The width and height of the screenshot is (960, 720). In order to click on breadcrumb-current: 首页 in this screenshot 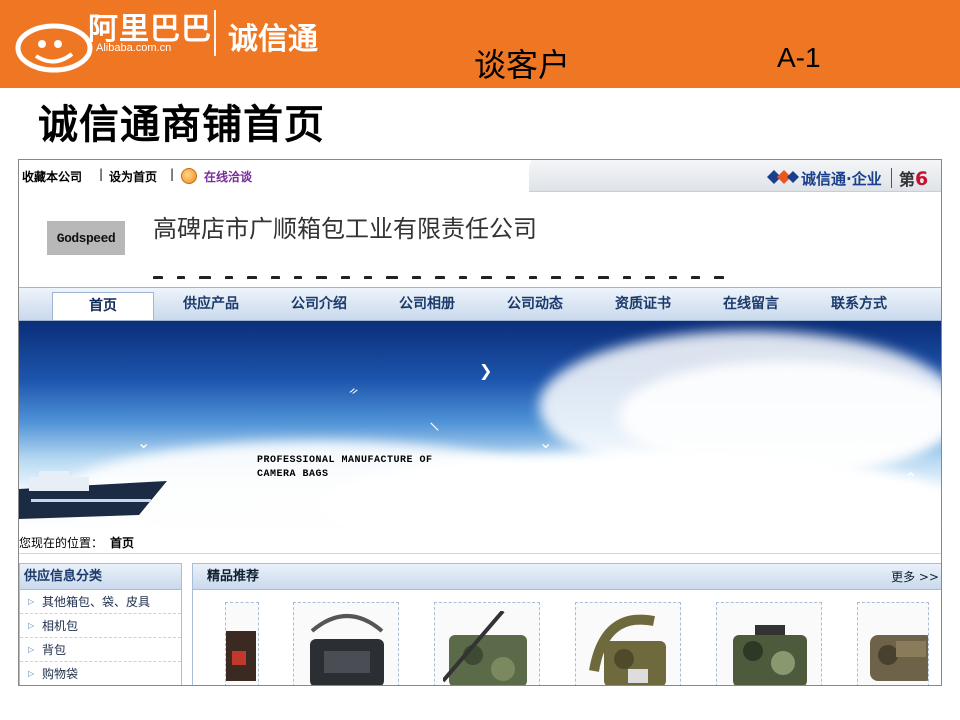, I will do `click(122, 543)`.